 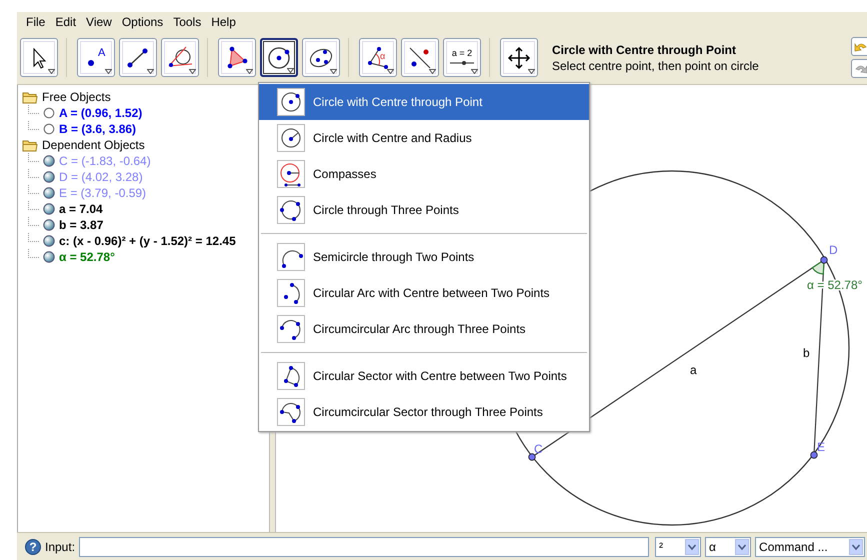 What do you see at coordinates (81, 225) in the screenshot?
I see `object-entry: b = 3.87` at bounding box center [81, 225].